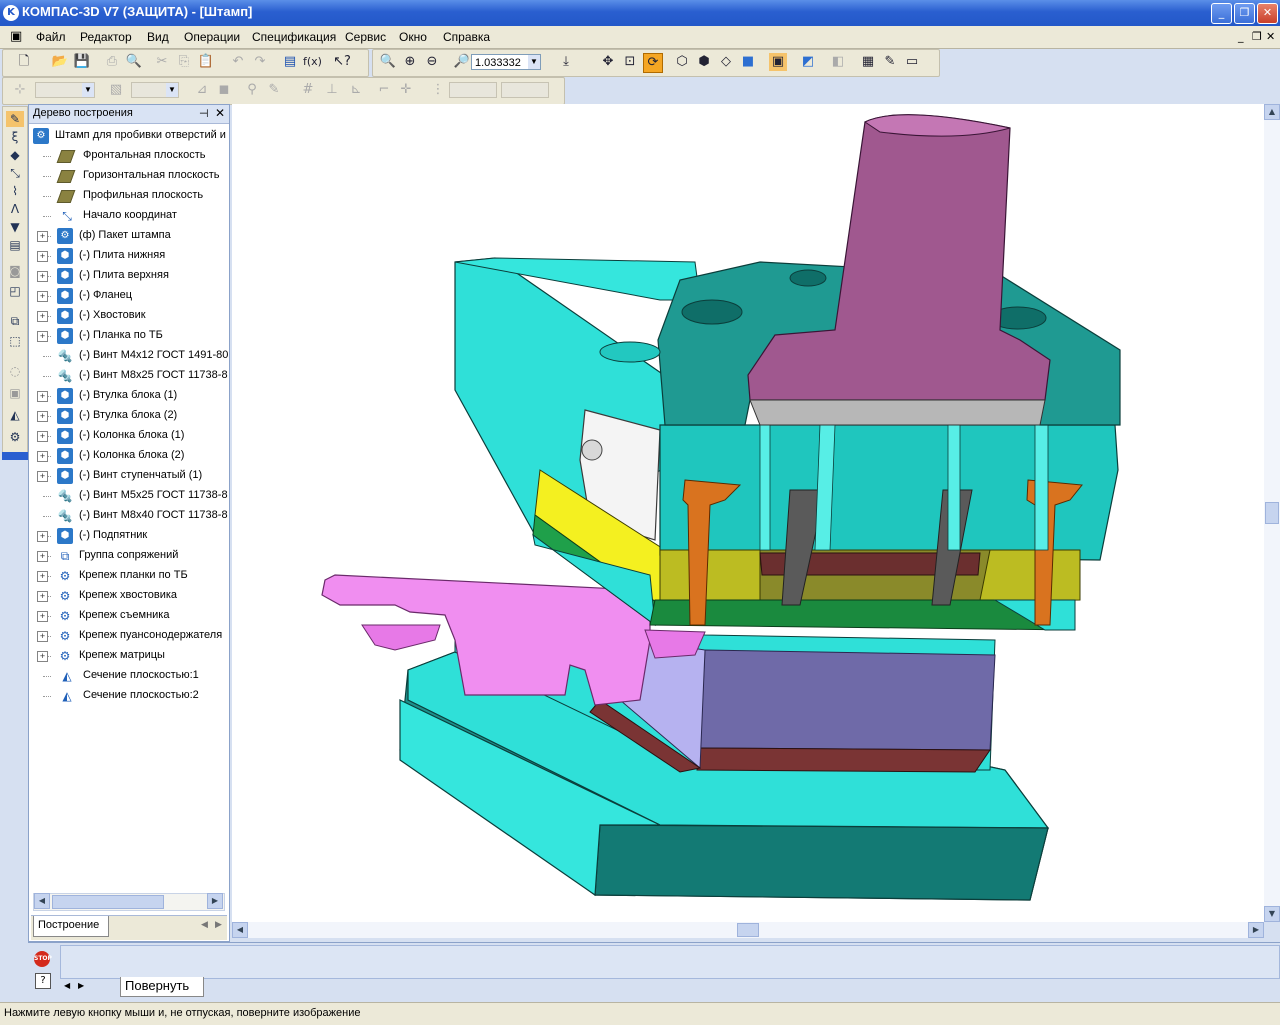 Image resolution: width=1280 pixels, height=1025 pixels. What do you see at coordinates (15, 155) in the screenshot?
I see `extrude-icon: ◆` at bounding box center [15, 155].